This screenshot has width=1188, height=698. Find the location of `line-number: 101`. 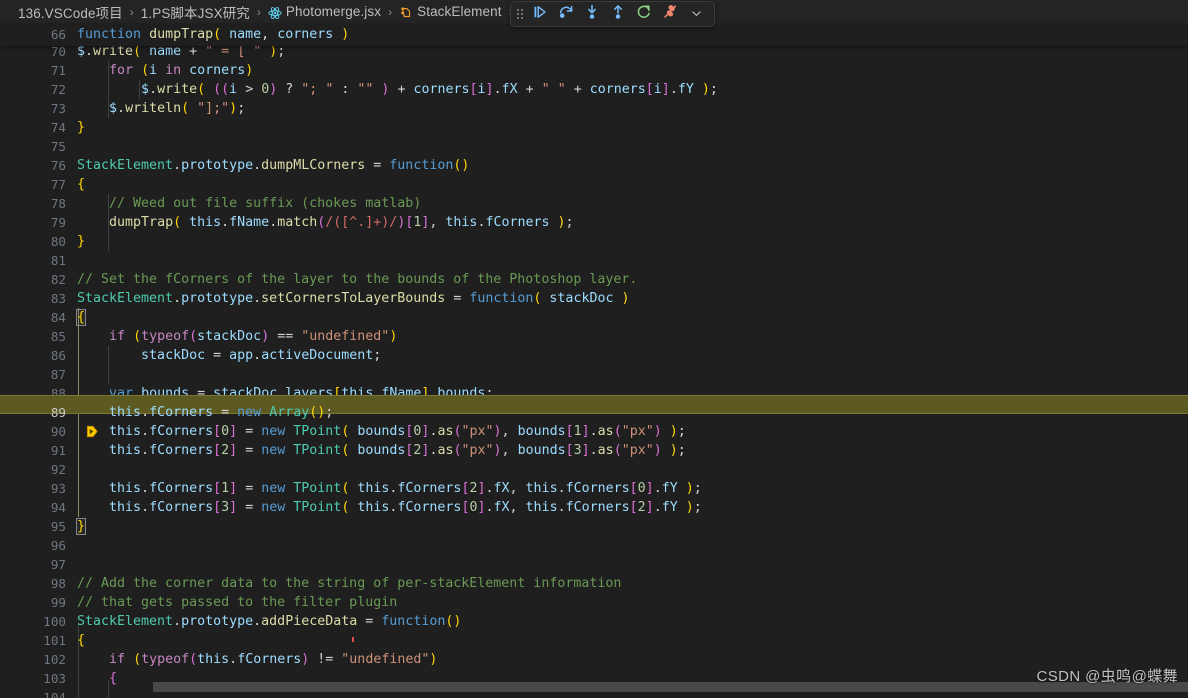

line-number: 101 is located at coordinates (54, 640).